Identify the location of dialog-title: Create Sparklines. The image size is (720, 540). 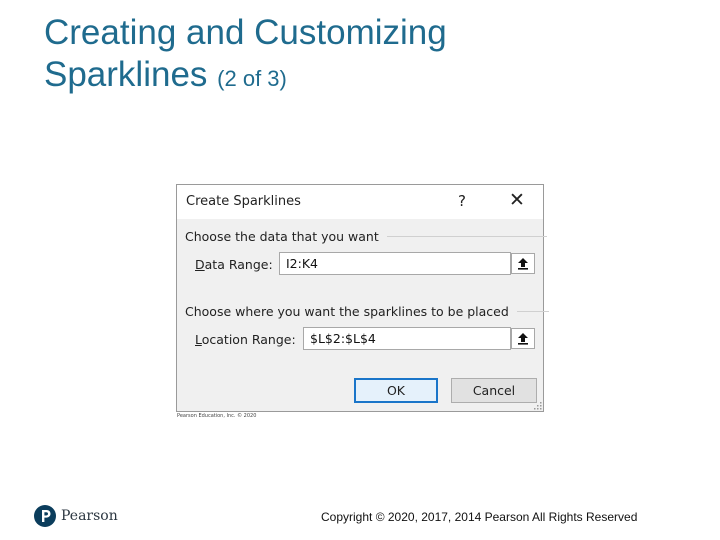
(243, 201).